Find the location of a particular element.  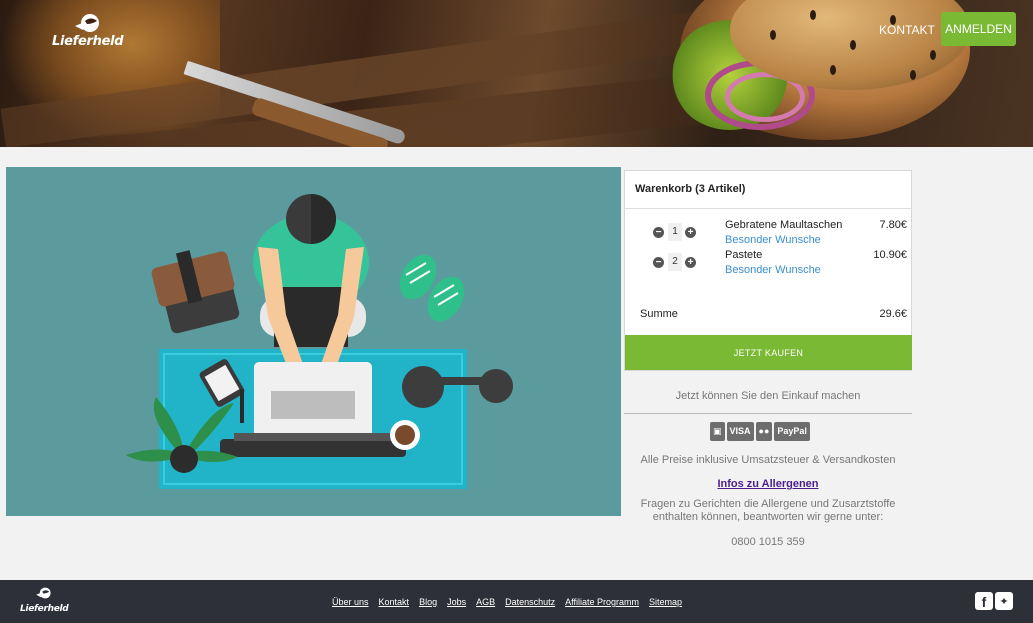

footer-link-jobs: Jobs is located at coordinates (456, 602).